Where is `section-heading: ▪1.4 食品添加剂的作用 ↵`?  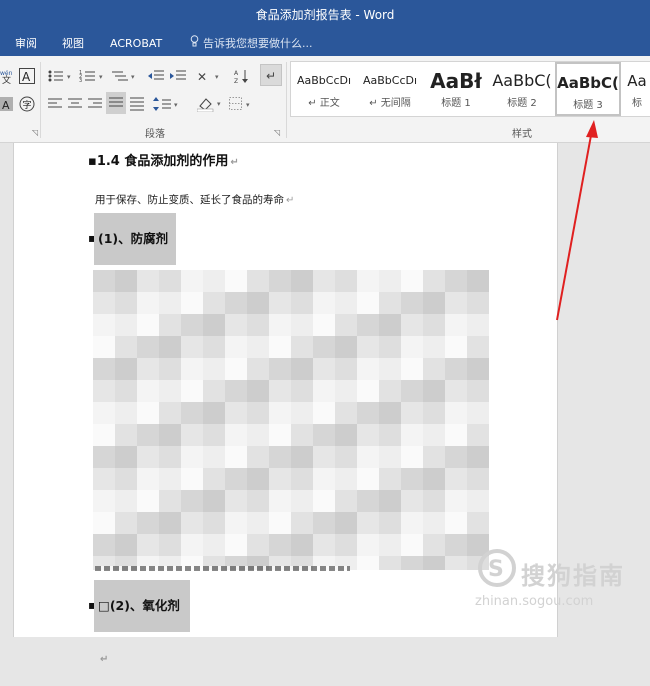
section-heading: ▪1.4 食品添加剂的作用 ↵ is located at coordinates (163, 159).